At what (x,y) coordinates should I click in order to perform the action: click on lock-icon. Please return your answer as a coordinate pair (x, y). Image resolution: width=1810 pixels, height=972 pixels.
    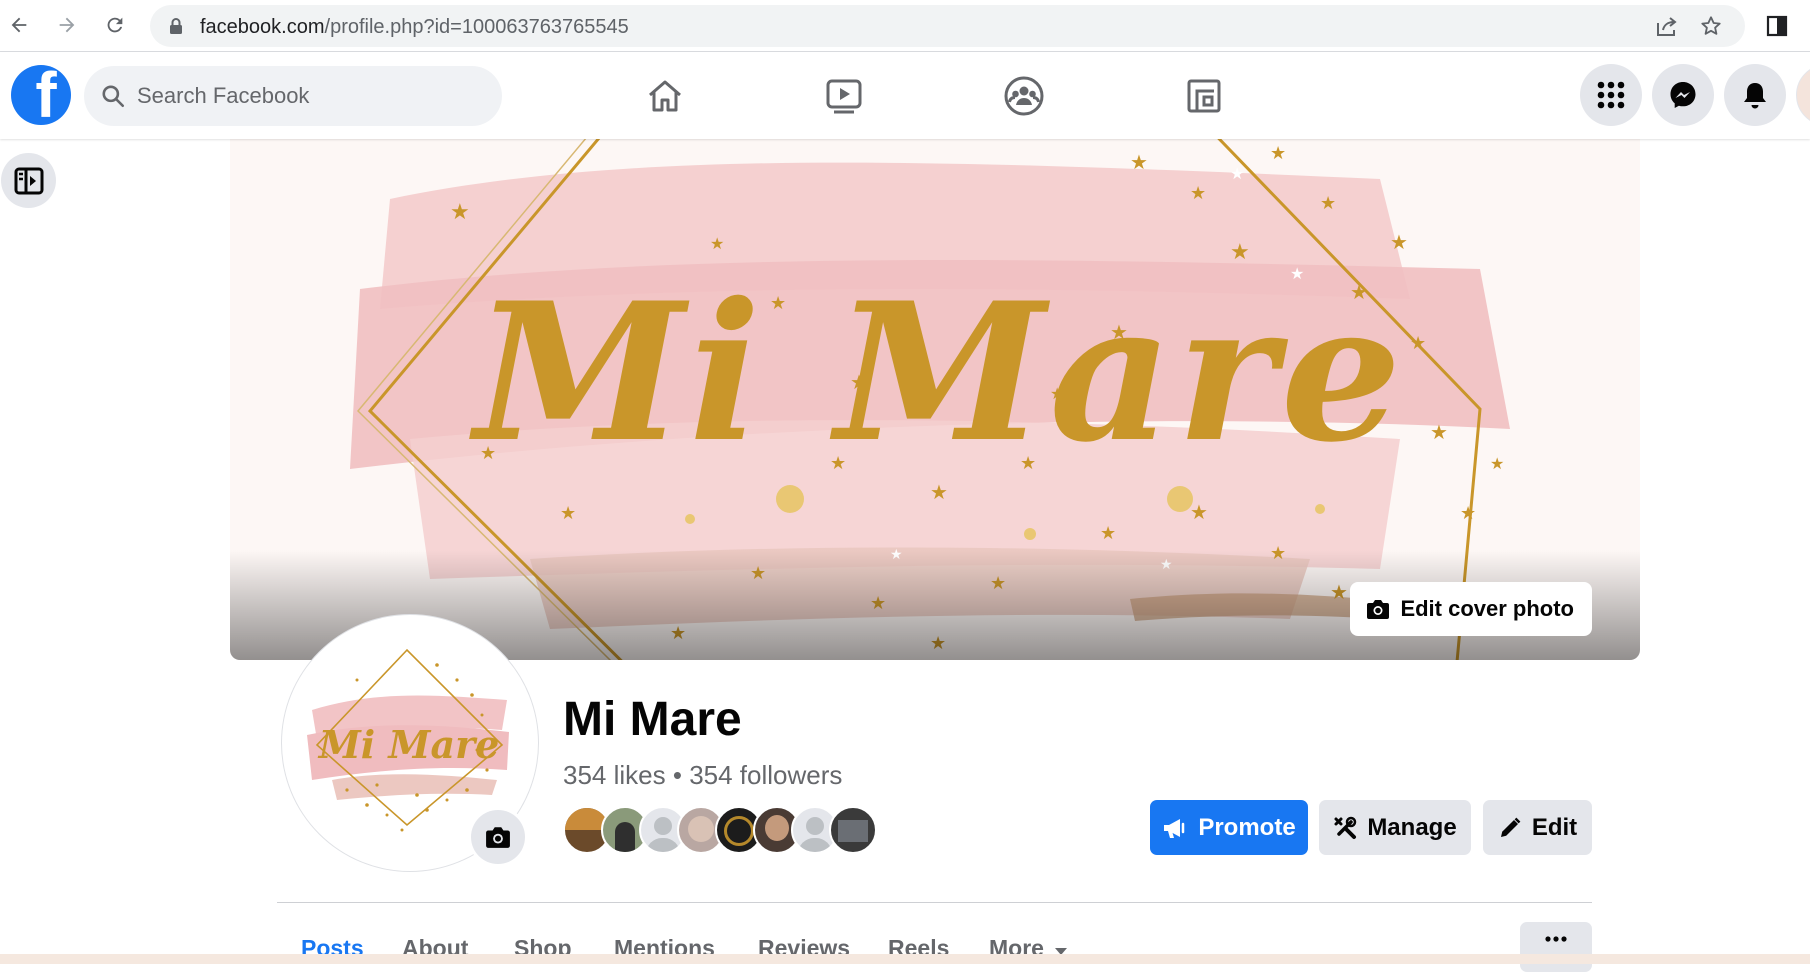
    Looking at the image, I should click on (176, 26).